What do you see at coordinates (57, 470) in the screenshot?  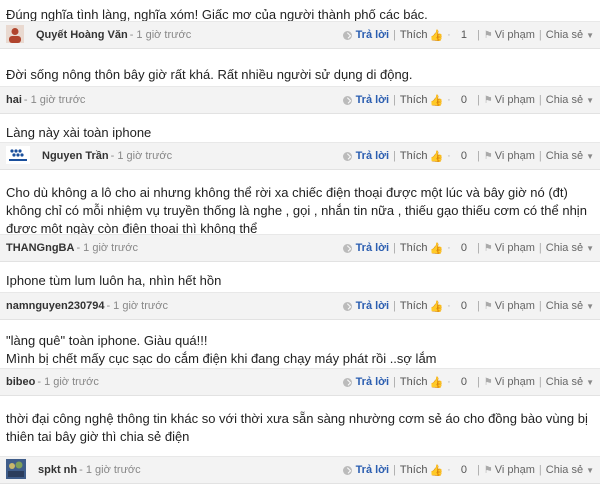 I see `author-link: spkt nh` at bounding box center [57, 470].